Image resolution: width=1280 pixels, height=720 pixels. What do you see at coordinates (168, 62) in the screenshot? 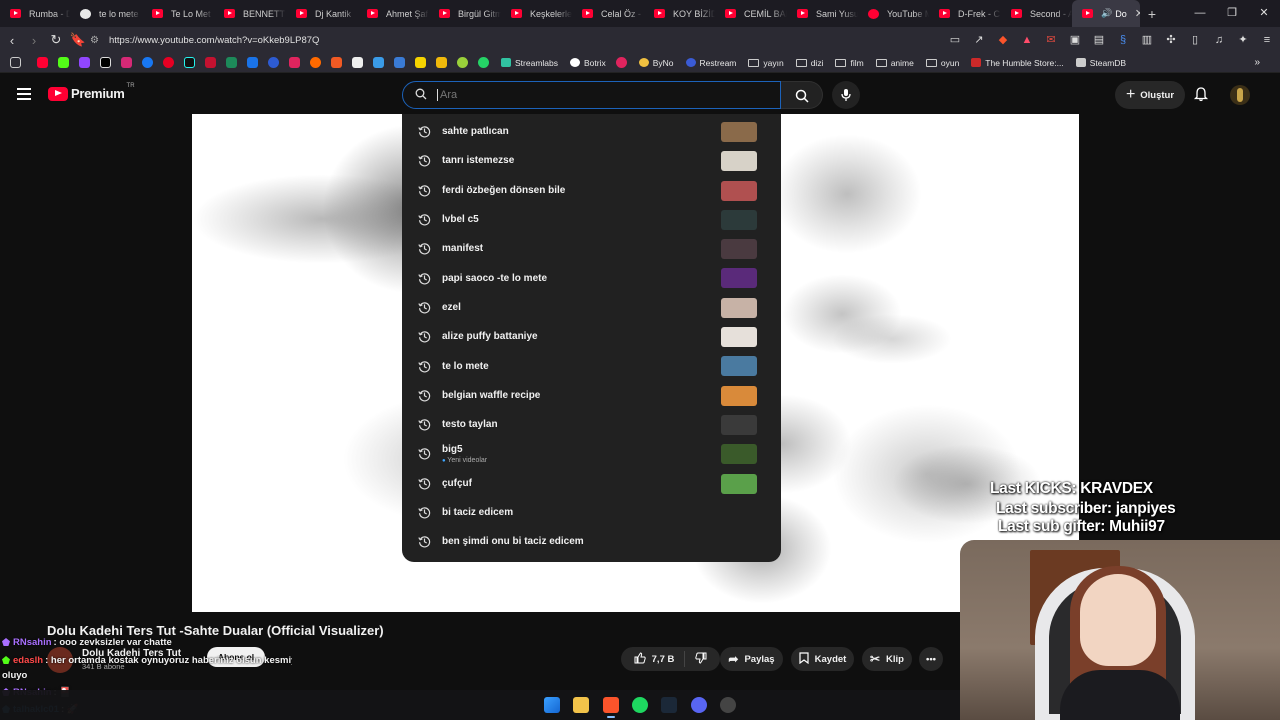
I see `pinterest-icon` at bounding box center [168, 62].